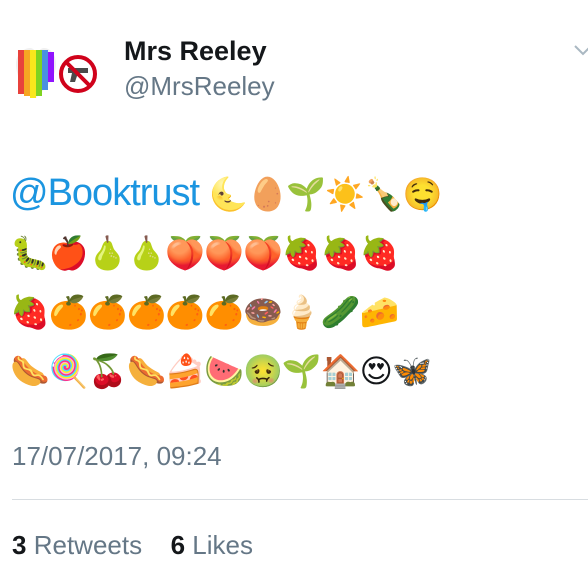  Describe the element at coordinates (36, 73) in the screenshot. I see `rainbow-heart-icon` at that location.